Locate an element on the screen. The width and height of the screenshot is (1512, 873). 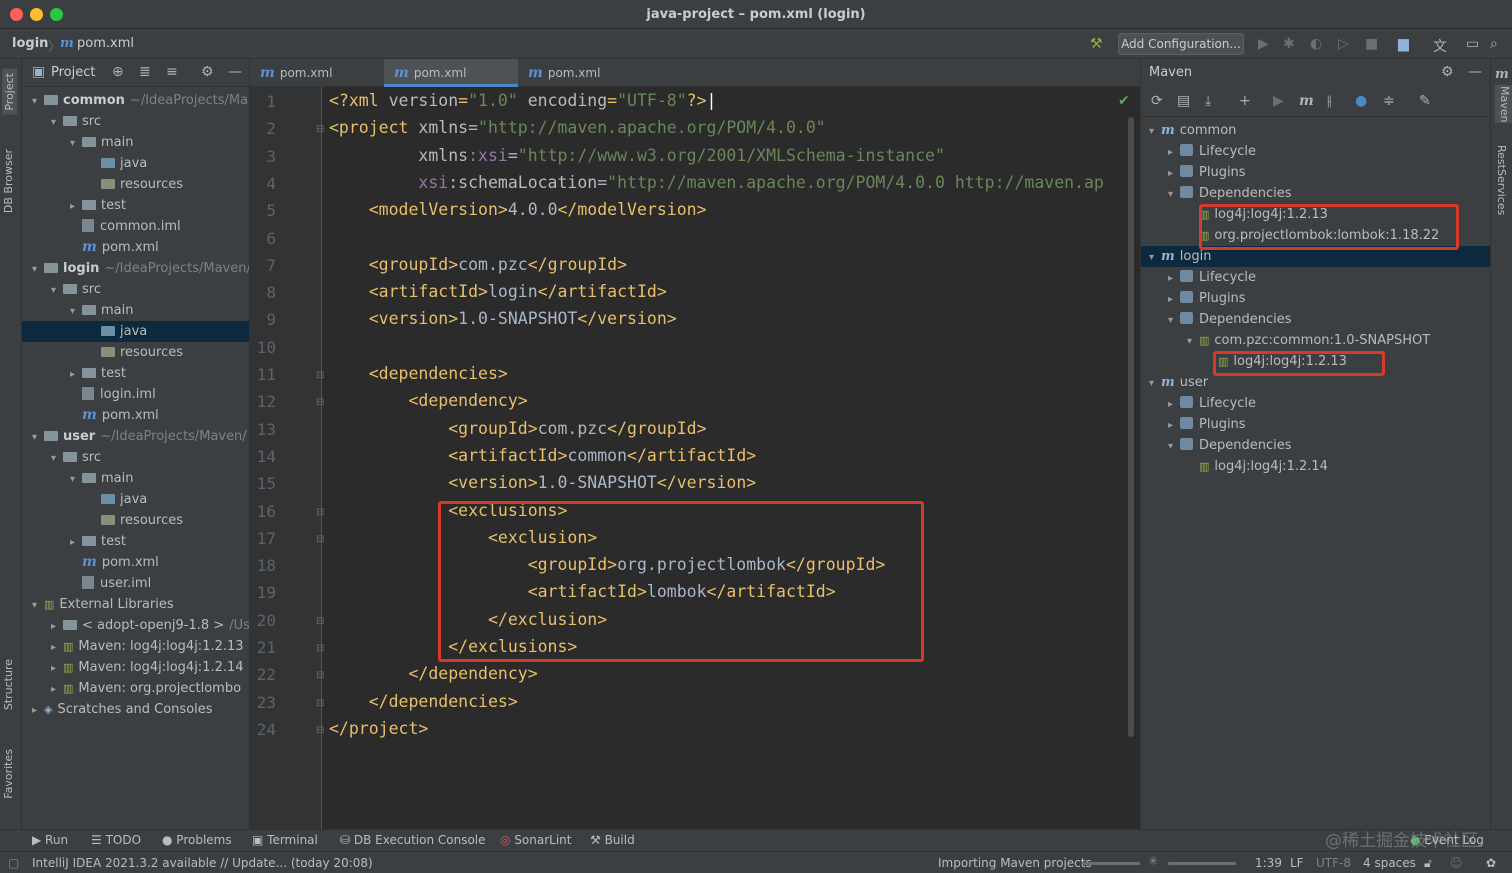
caret-position: 1:39 is located at coordinates (1268, 863).